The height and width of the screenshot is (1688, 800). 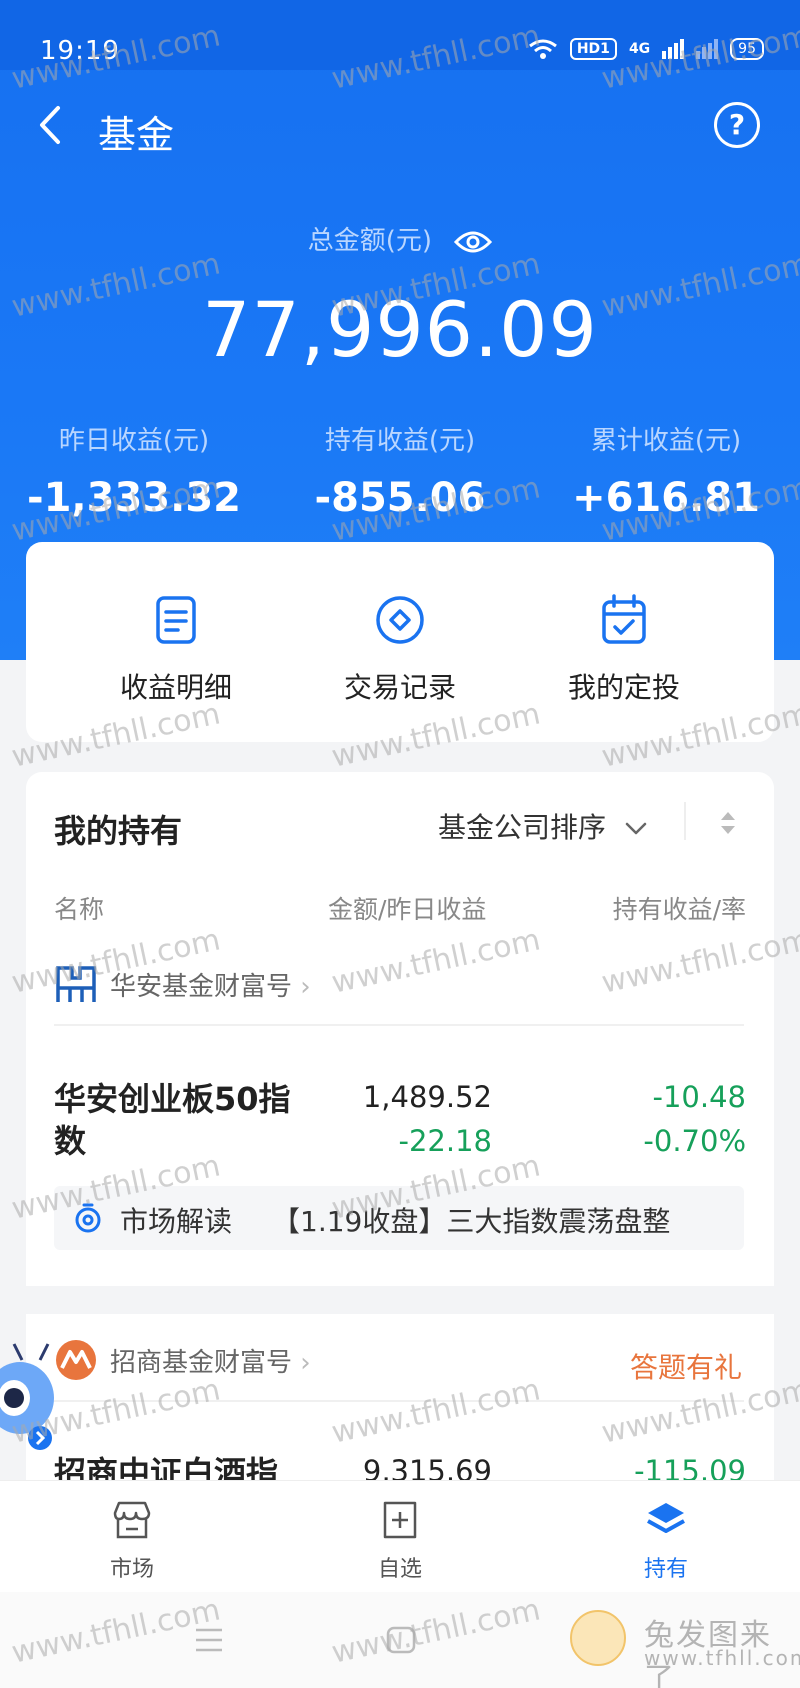 I want to click on tab-label: 自选, so click(x=399, y=1569).